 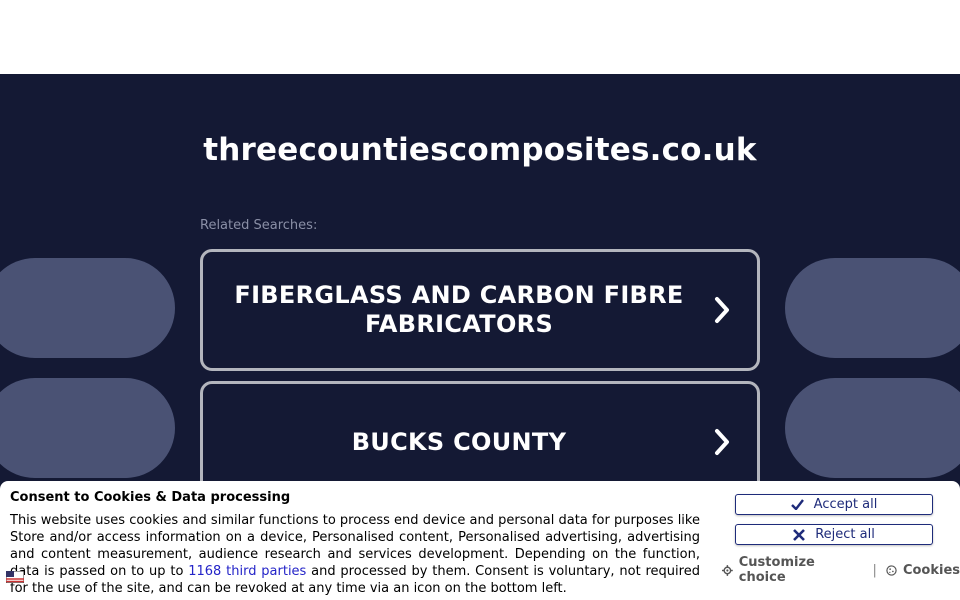 What do you see at coordinates (480, 37) in the screenshot?
I see `top-blank-area` at bounding box center [480, 37].